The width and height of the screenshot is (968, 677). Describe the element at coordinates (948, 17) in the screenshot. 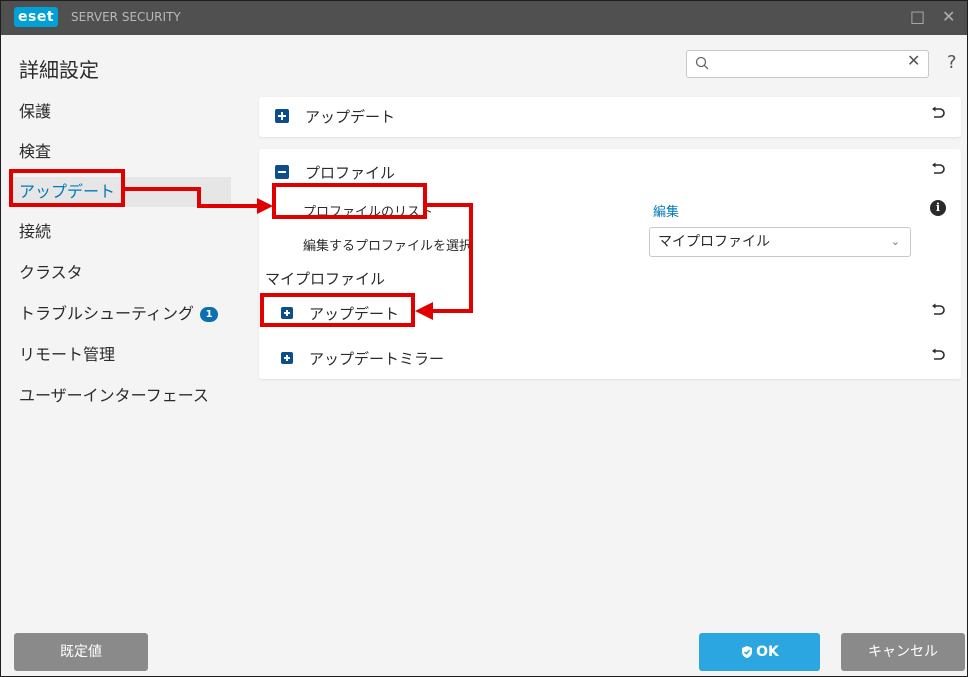

I see `close-button: ✕` at that location.